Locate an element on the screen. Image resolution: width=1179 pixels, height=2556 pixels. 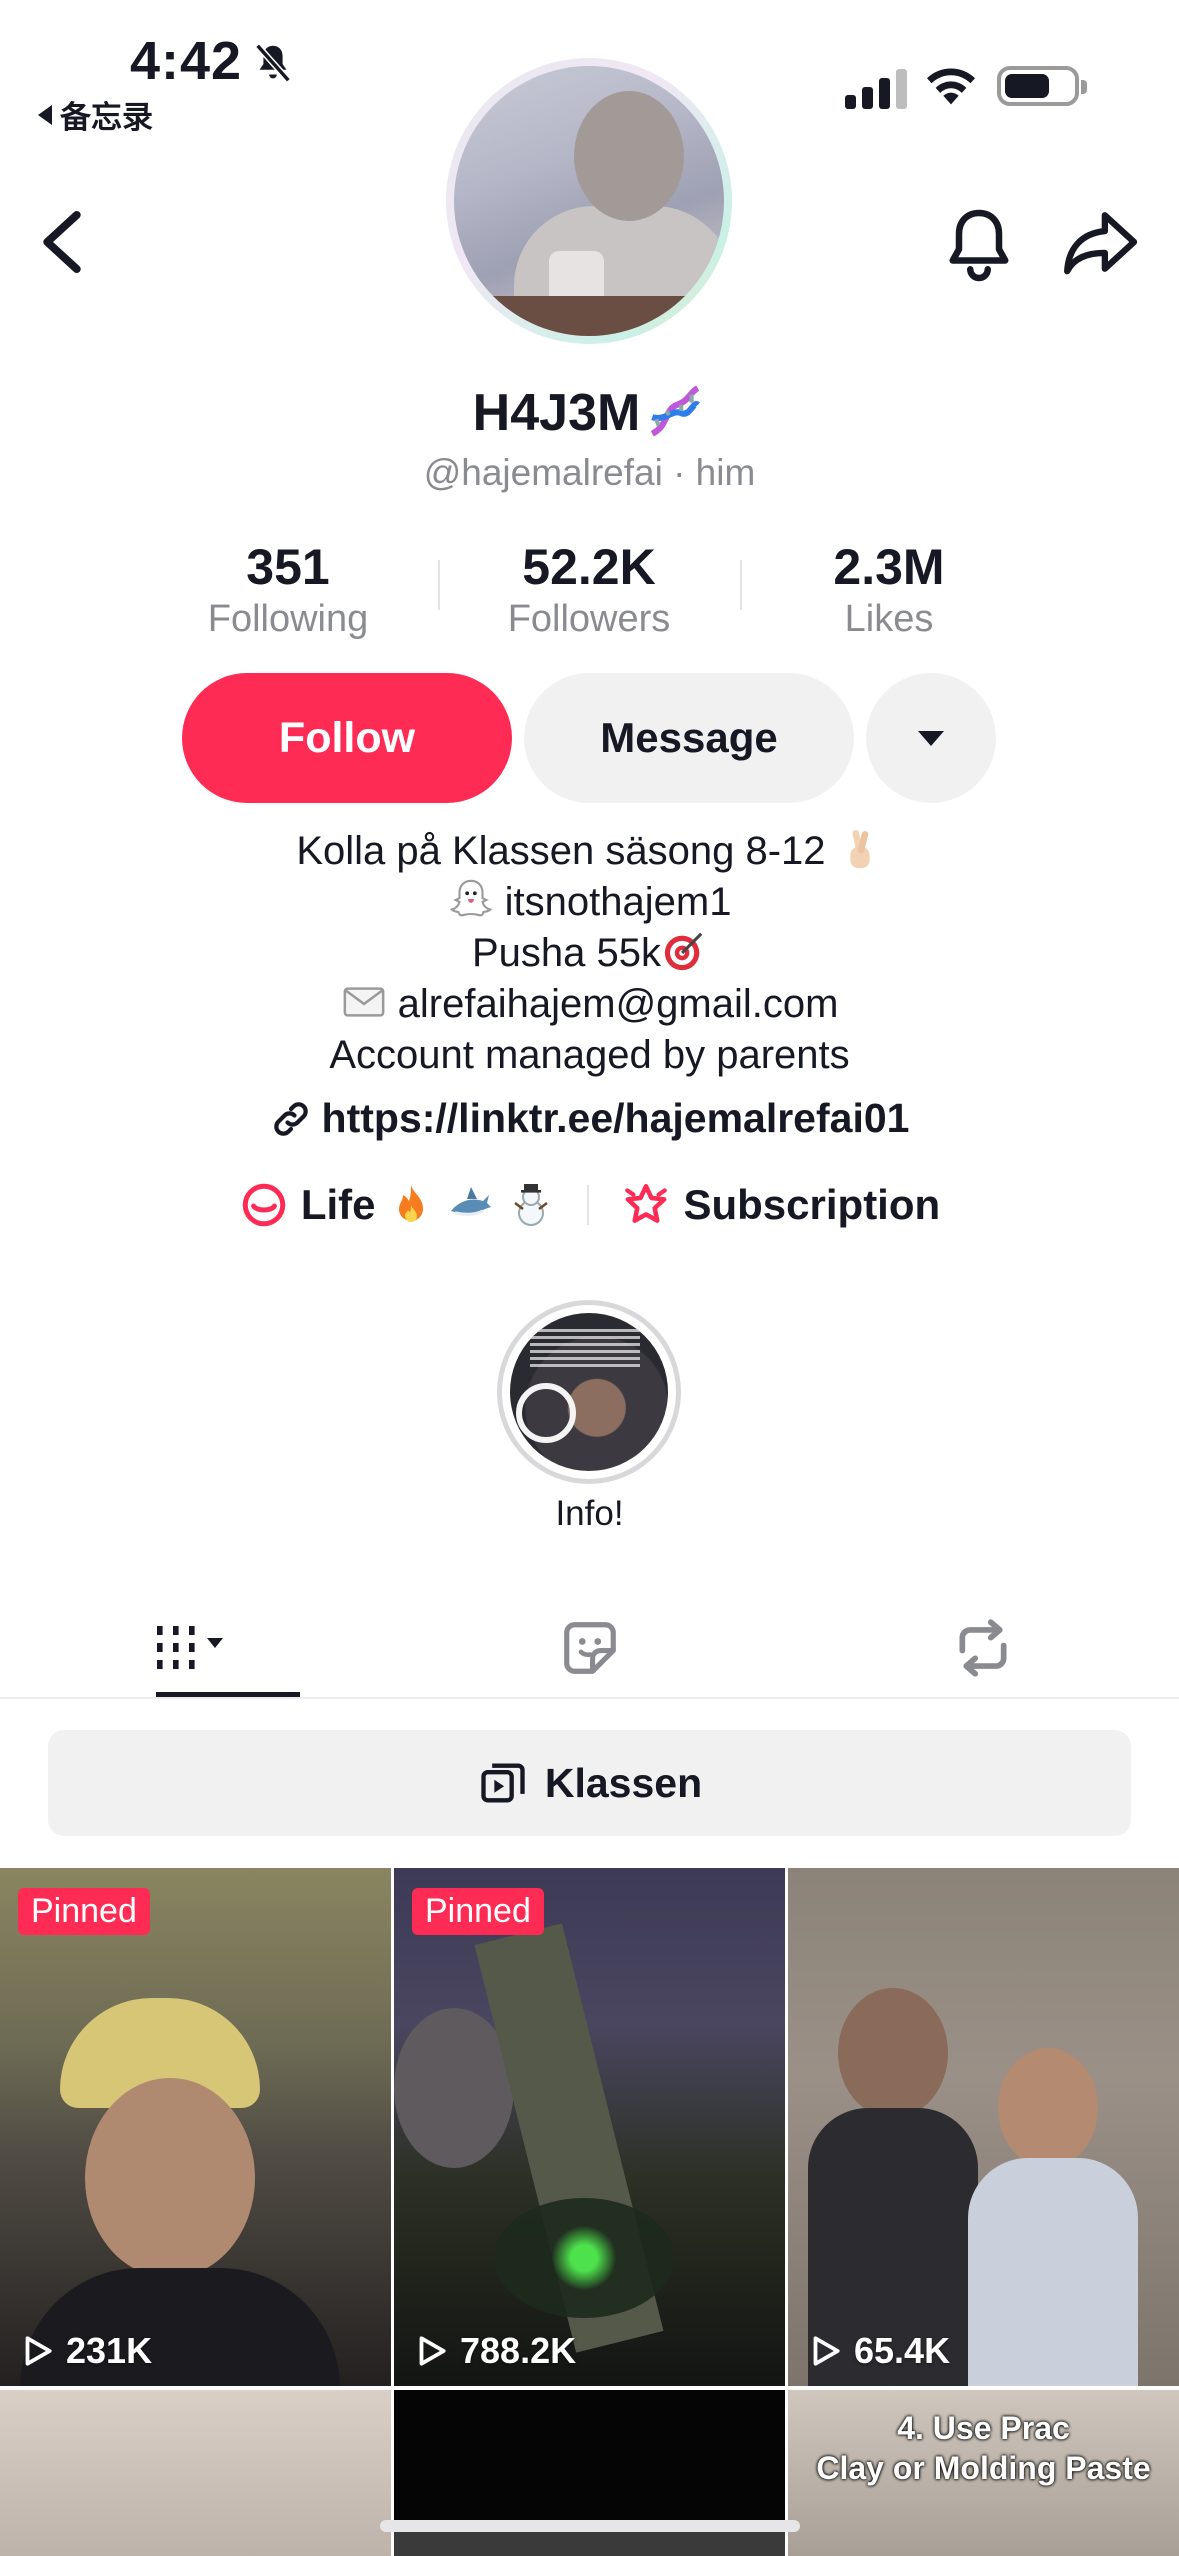
bio-line-text: itsnothajem1 is located at coordinates (618, 902).